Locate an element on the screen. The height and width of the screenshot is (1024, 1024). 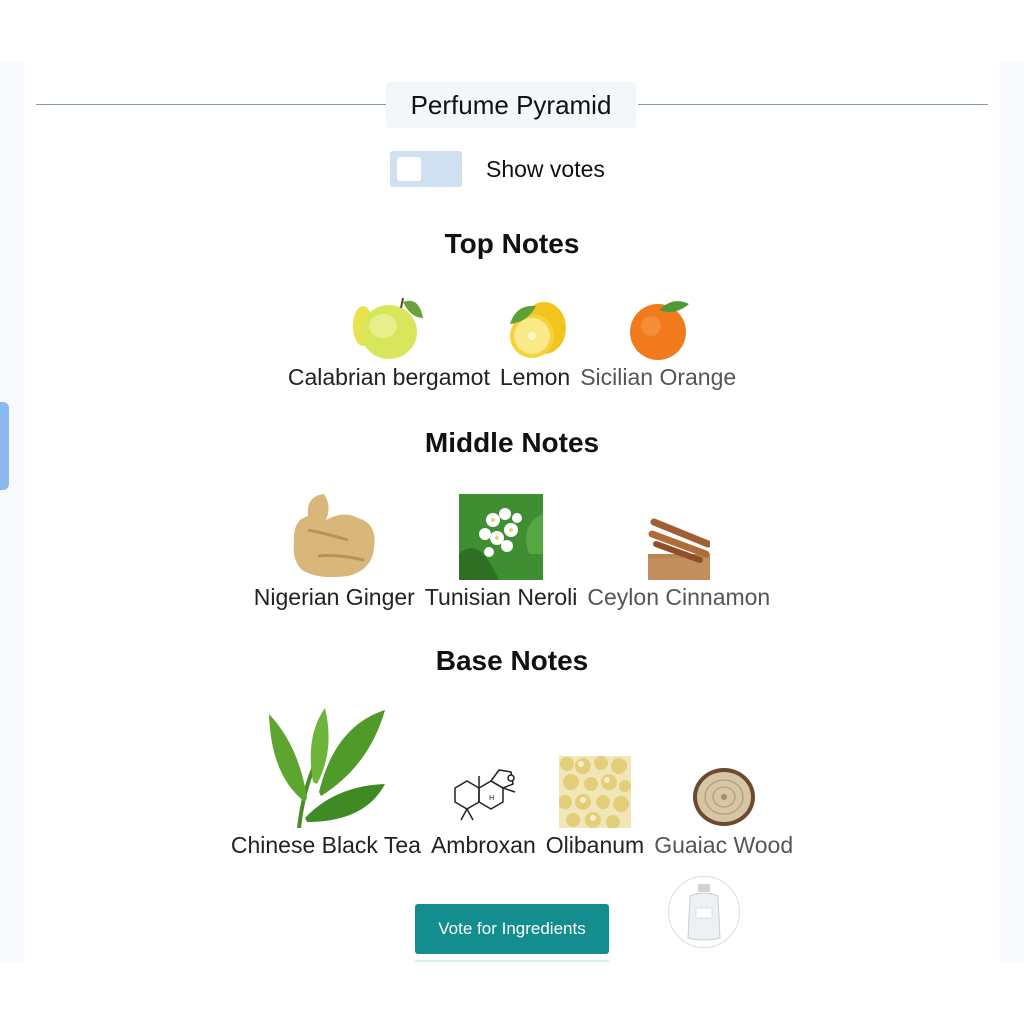
note-sicilian-orange: Sicilian Orange is located at coordinates (658, 340).